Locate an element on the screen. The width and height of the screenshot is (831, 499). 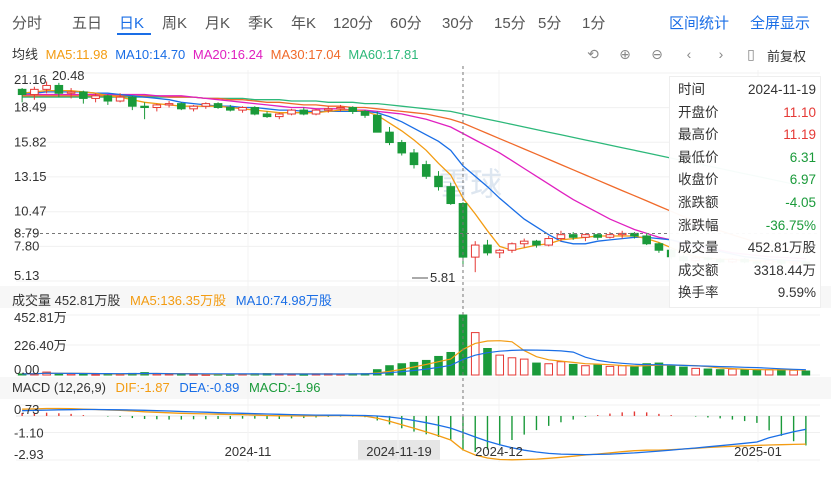
volume-legend-value: 成交量 452.81万股 is located at coordinates (66, 300).